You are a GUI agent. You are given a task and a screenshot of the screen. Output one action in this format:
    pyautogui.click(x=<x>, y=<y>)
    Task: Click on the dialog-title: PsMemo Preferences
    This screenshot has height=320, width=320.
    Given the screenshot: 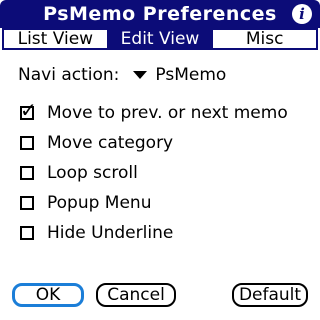 What is the action you would take?
    pyautogui.click(x=160, y=14)
    